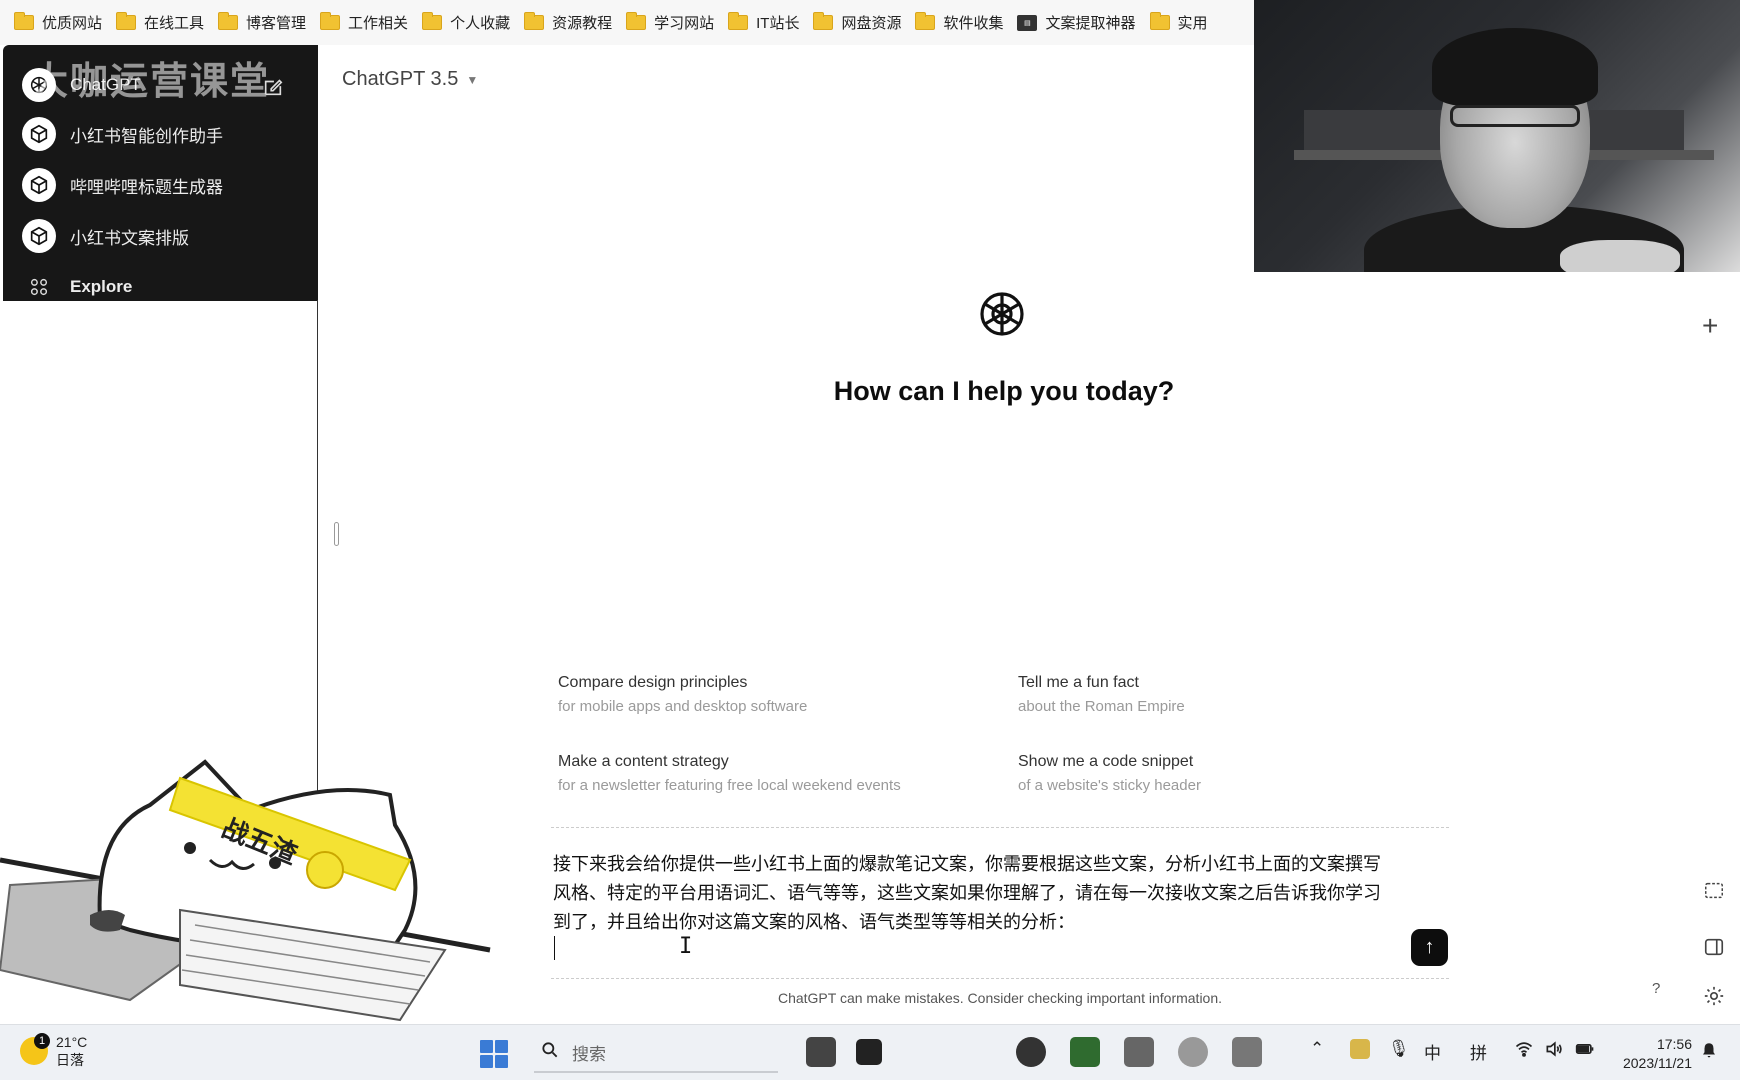 The width and height of the screenshot is (1740, 1080). I want to click on bookmark-item: 博客管理, so click(269, 22).